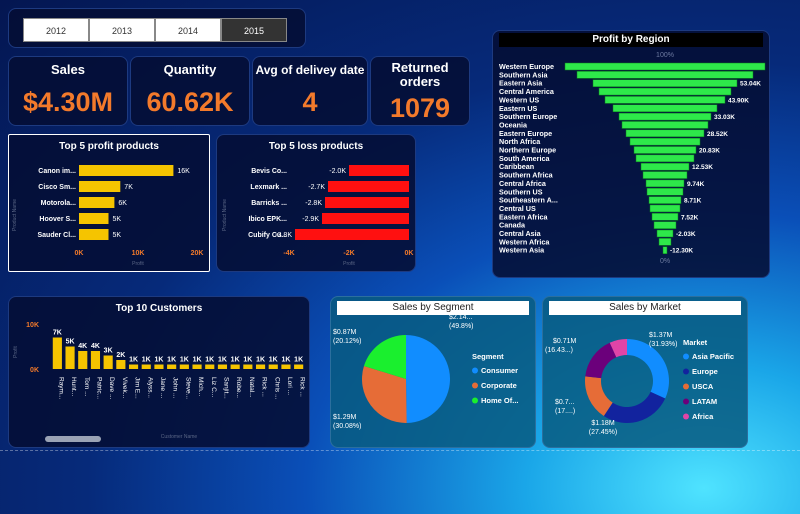 This screenshot has width=800, height=514. Describe the element at coordinates (122, 30) in the screenshot. I see `year-button-2013: 2013` at that location.